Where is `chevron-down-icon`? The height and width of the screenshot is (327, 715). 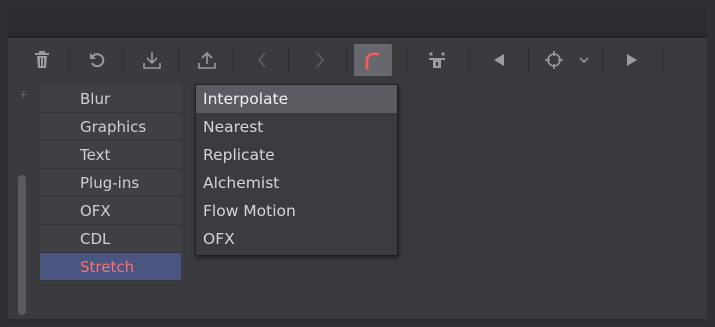 chevron-down-icon is located at coordinates (584, 60).